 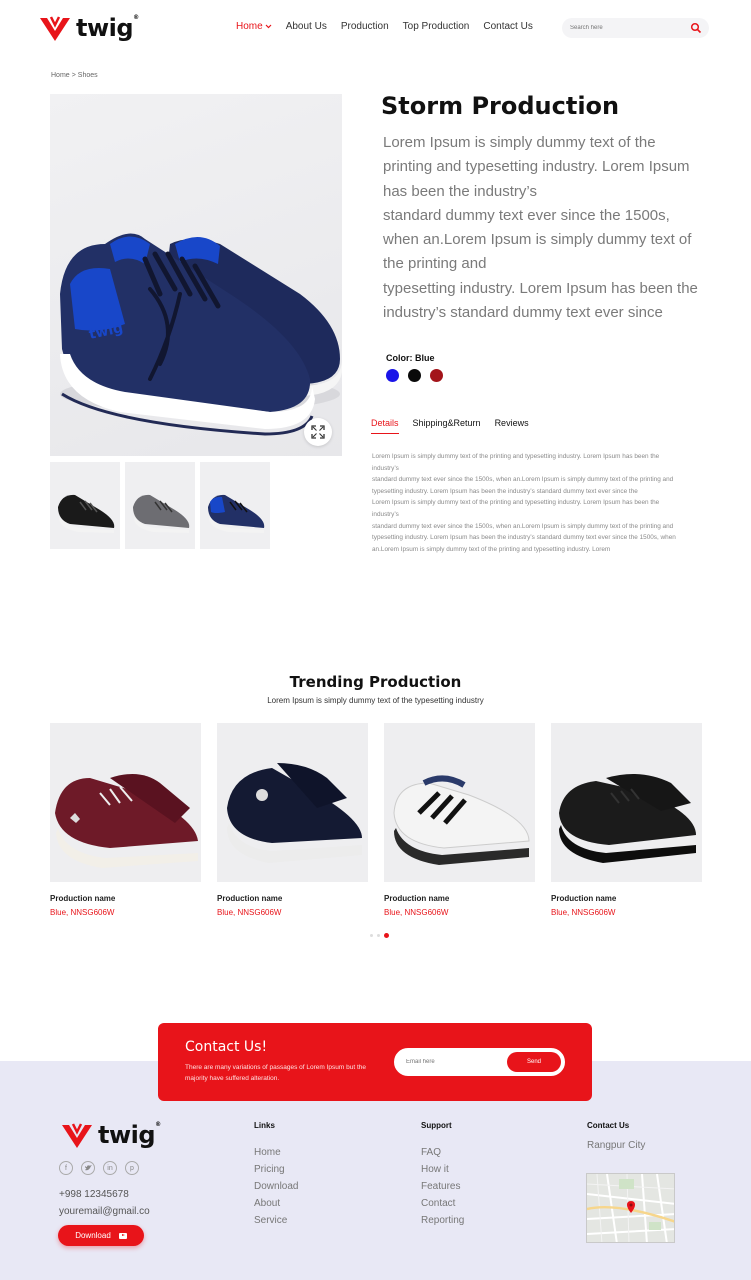 I want to click on chevron-down-icon, so click(x=268, y=26).